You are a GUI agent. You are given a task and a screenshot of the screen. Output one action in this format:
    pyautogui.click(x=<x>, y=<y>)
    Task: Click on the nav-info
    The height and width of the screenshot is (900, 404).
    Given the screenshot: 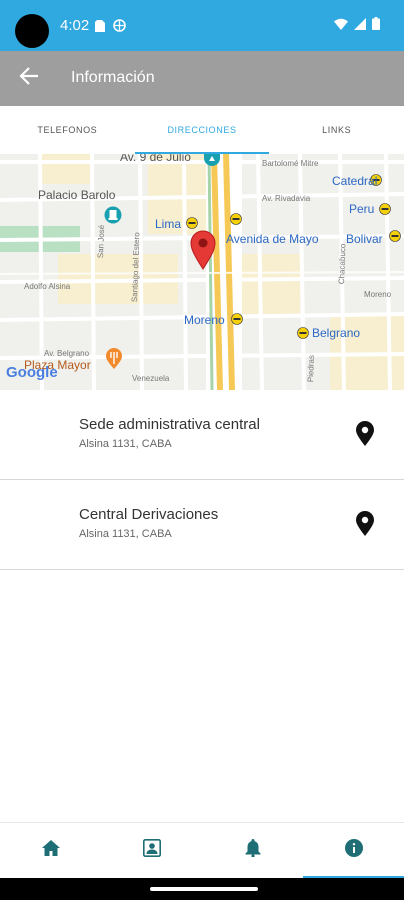 What is the action you would take?
    pyautogui.click(x=353, y=850)
    